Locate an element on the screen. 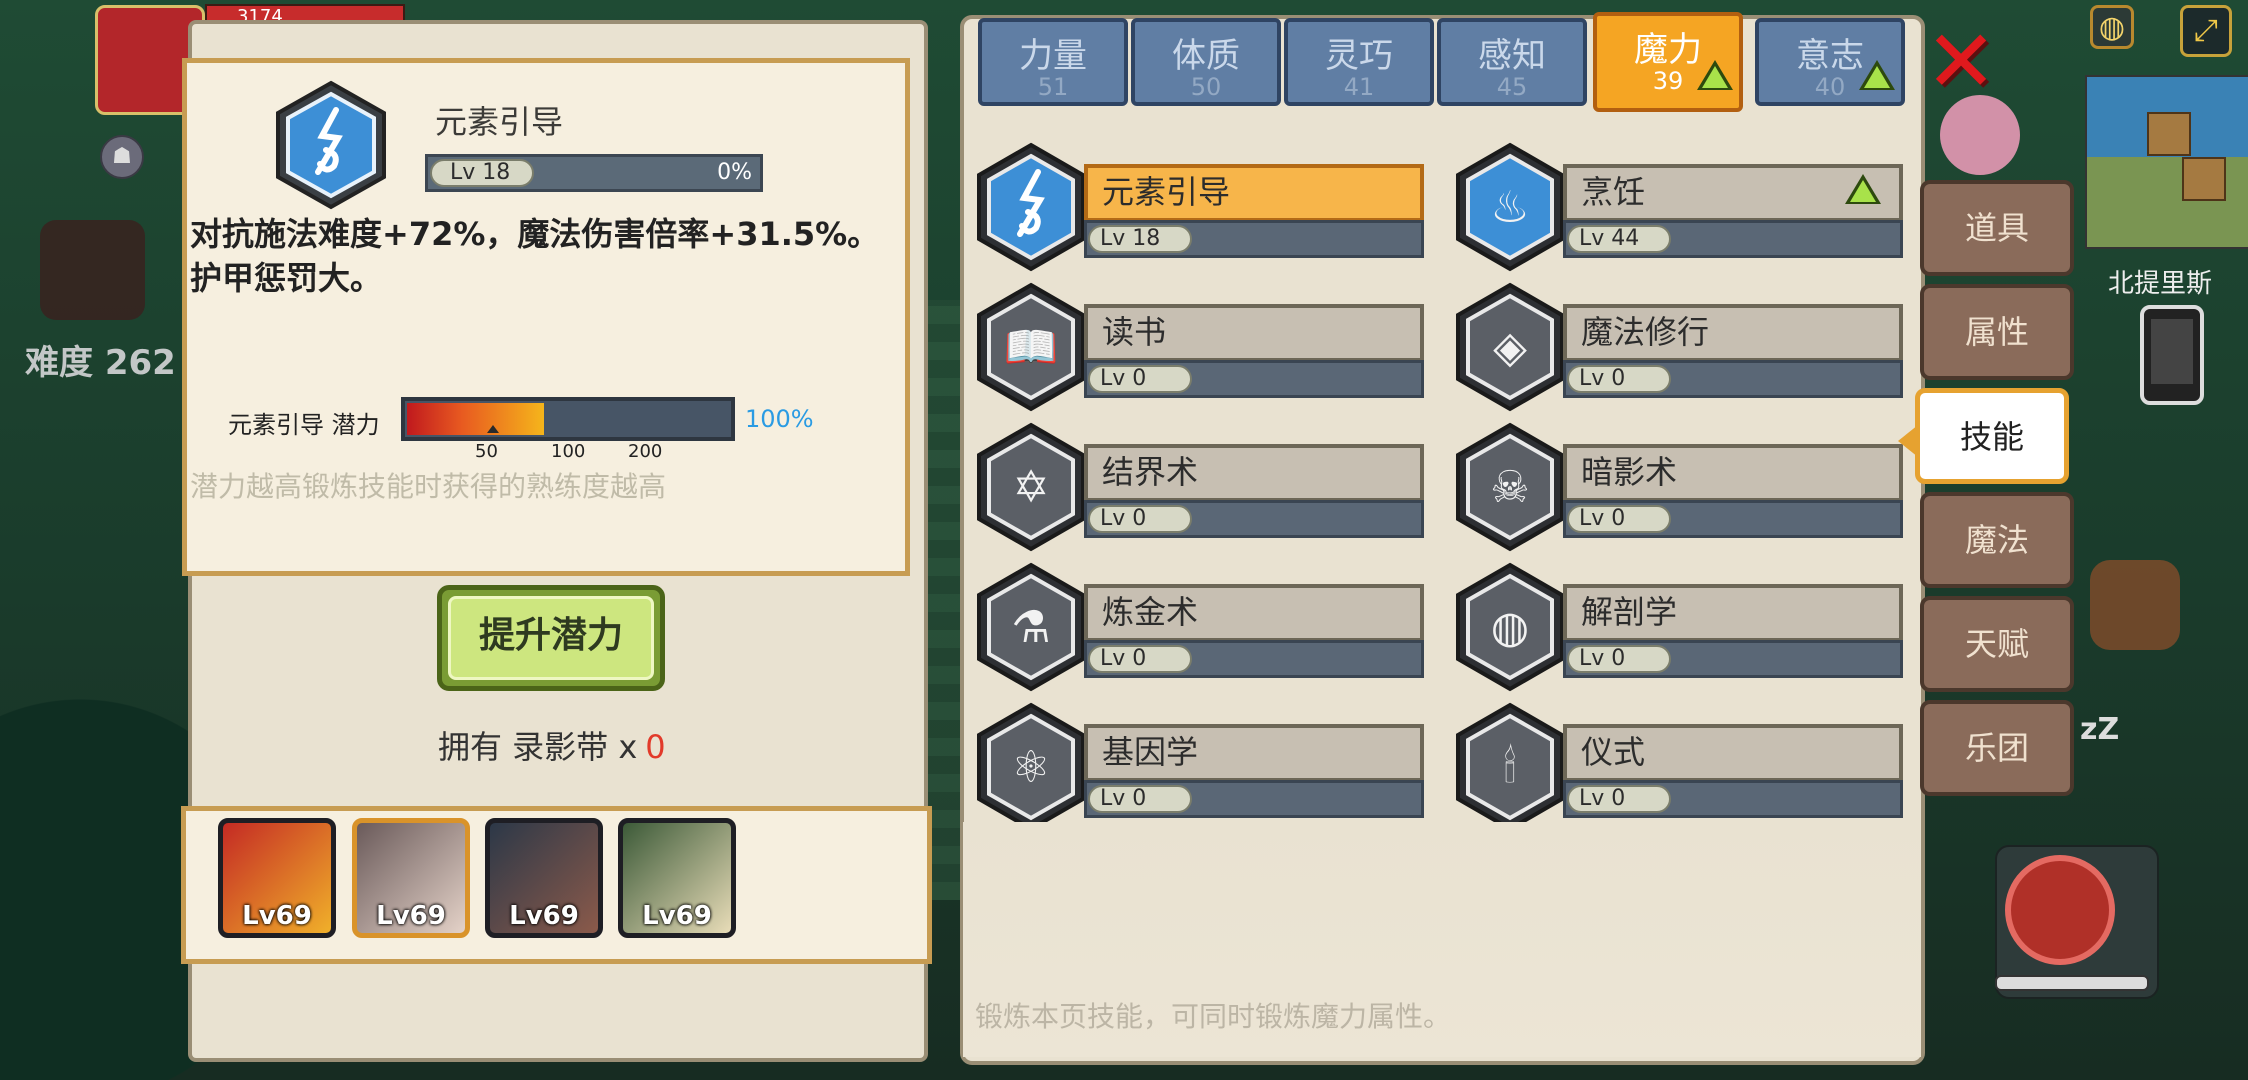 The width and height of the screenshot is (2248, 1080). tab-attr-2: 灵巧 41 is located at coordinates (1359, 62).